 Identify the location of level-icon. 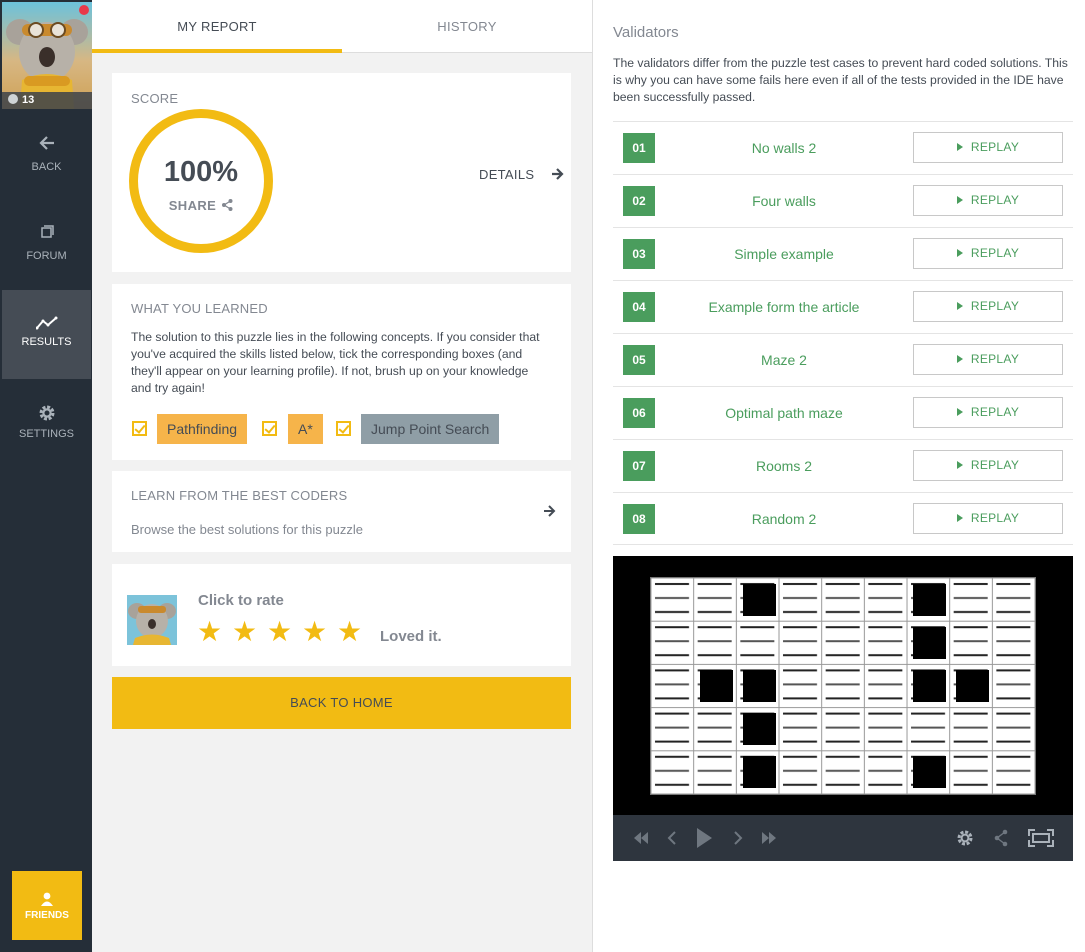
(13, 99).